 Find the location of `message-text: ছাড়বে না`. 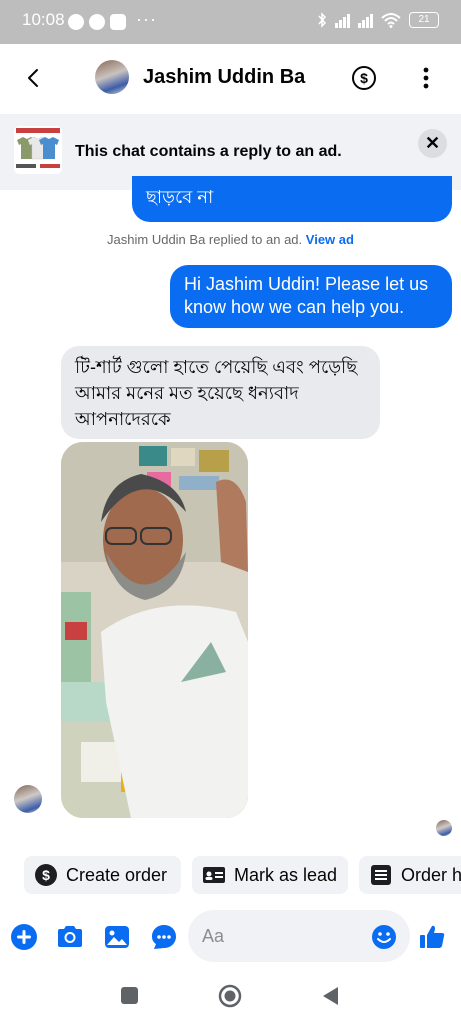

message-text: ছাড়বে না is located at coordinates (180, 197).